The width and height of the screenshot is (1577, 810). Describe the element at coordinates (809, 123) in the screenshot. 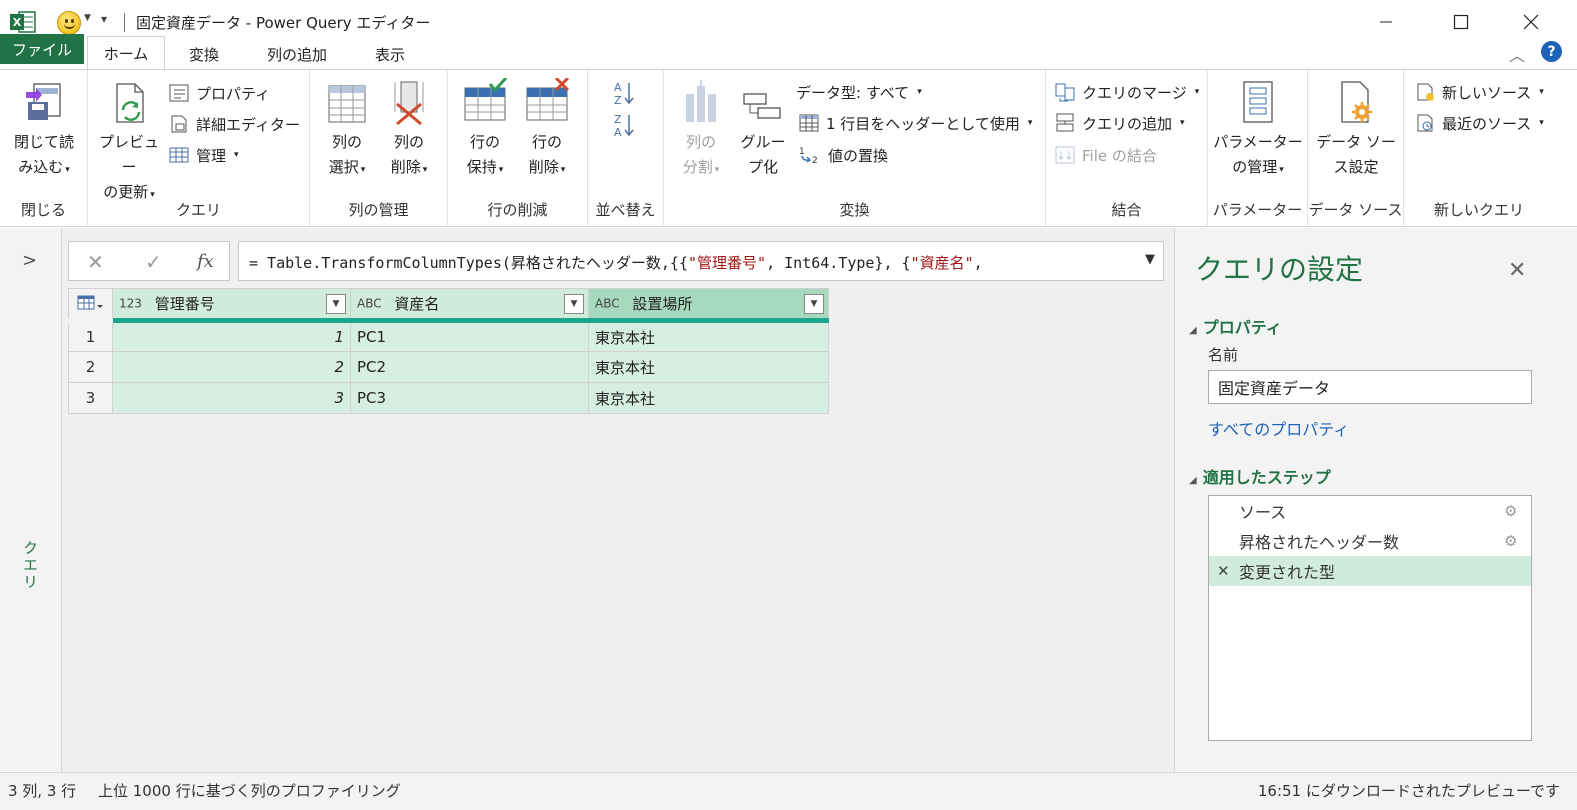

I see `table-header-icon` at that location.